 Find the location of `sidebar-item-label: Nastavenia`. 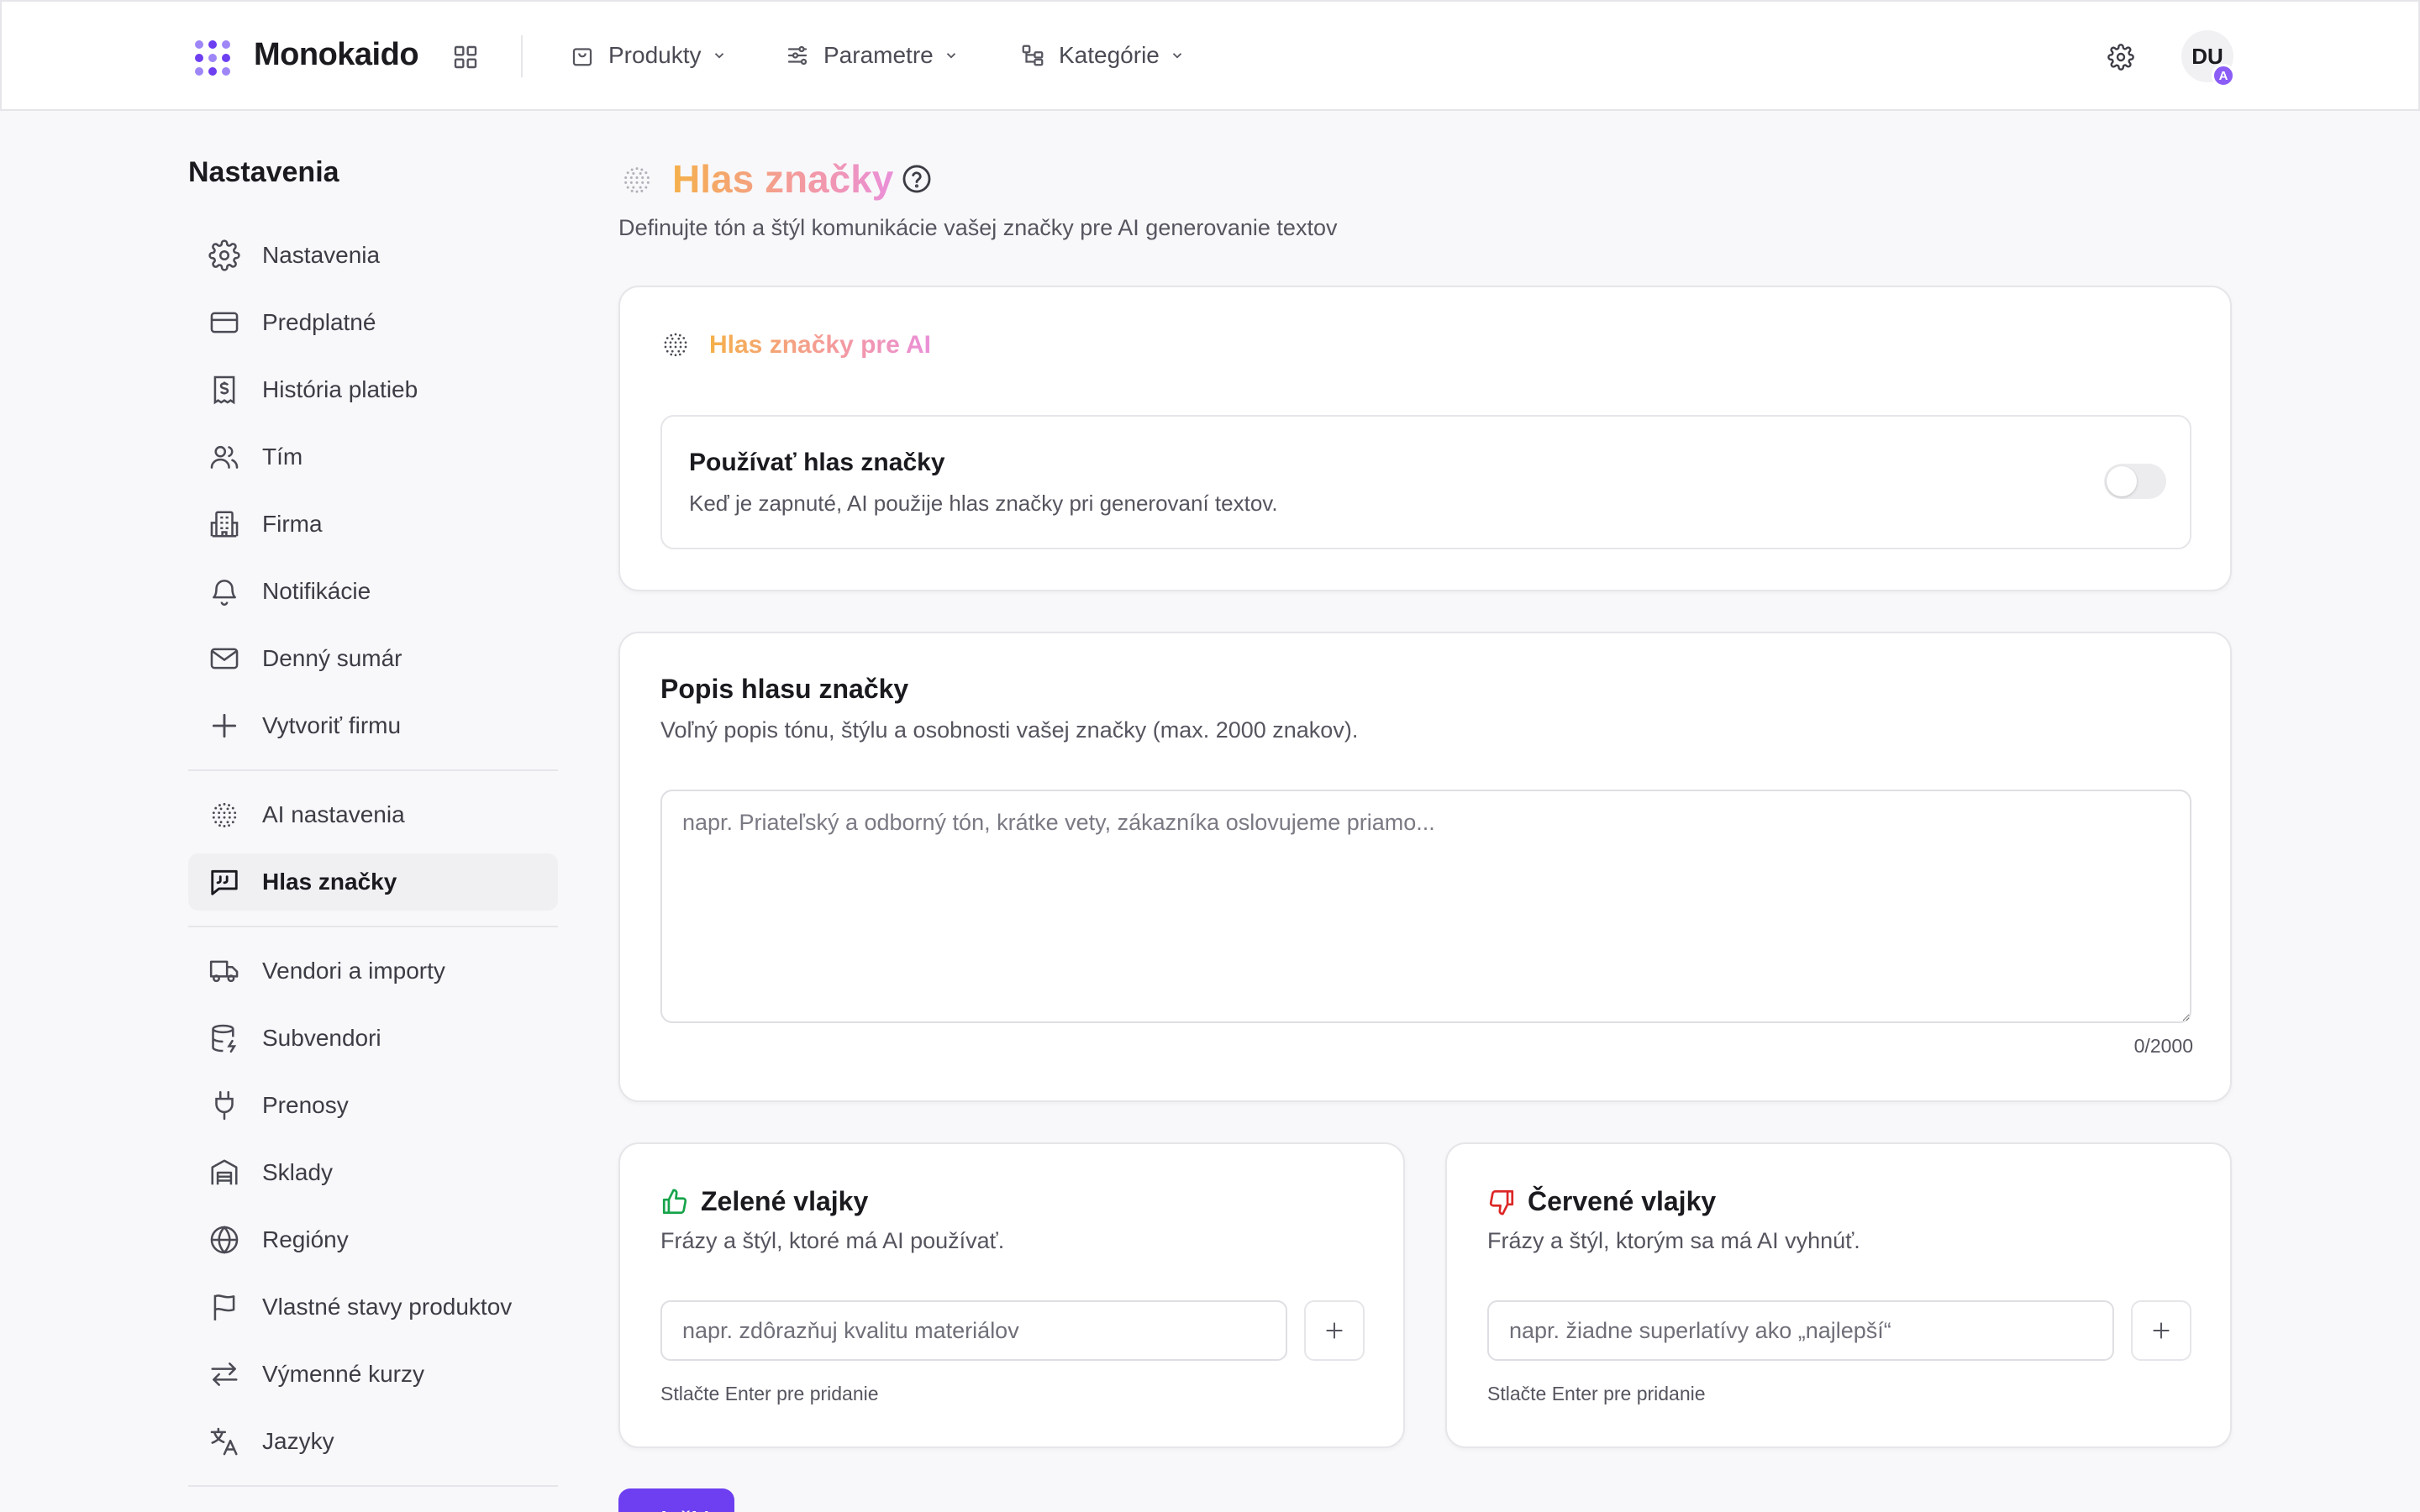

sidebar-item-label: Nastavenia is located at coordinates (321, 255).